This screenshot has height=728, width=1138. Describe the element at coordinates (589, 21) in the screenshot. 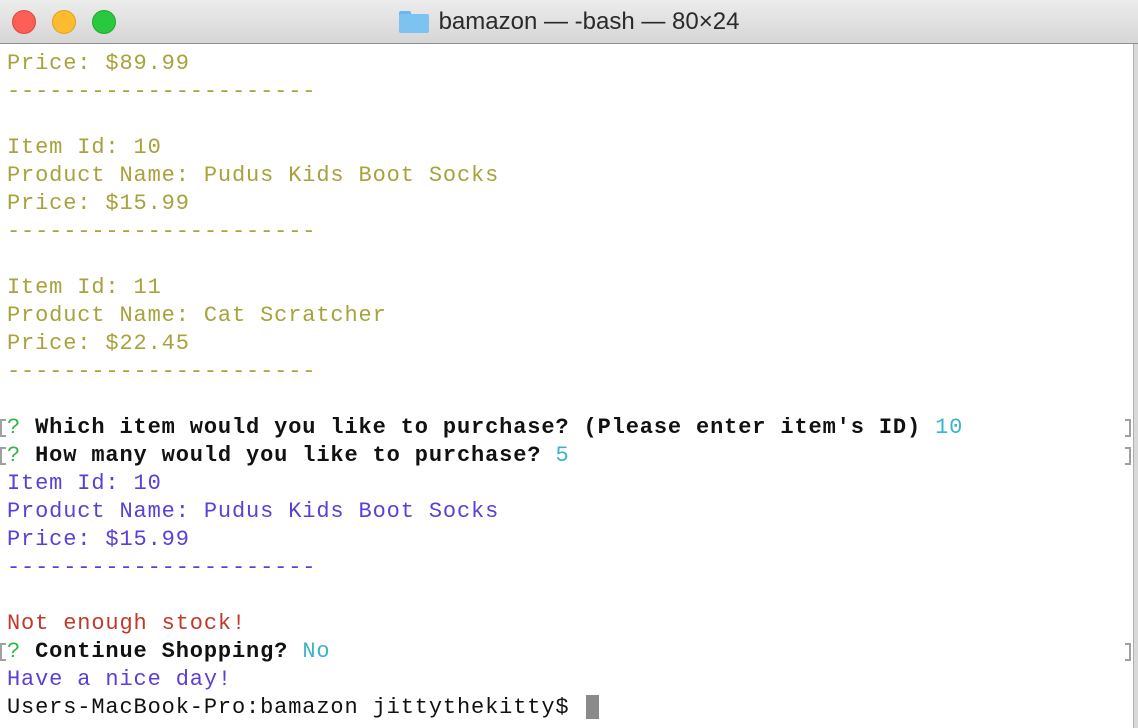

I see `window-title-text: bamazon — -bash — 80×24` at that location.